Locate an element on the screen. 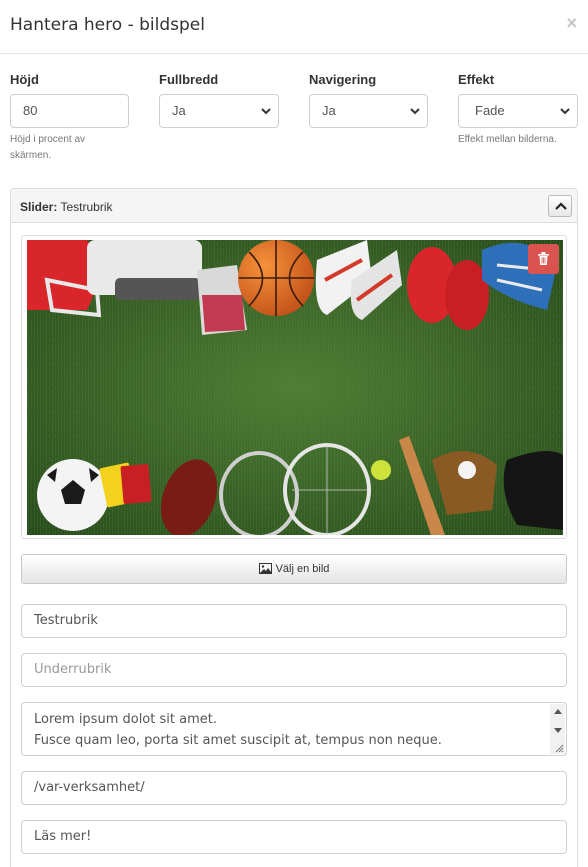 The image size is (588, 867). fullwidth-selected: Ja is located at coordinates (179, 110).